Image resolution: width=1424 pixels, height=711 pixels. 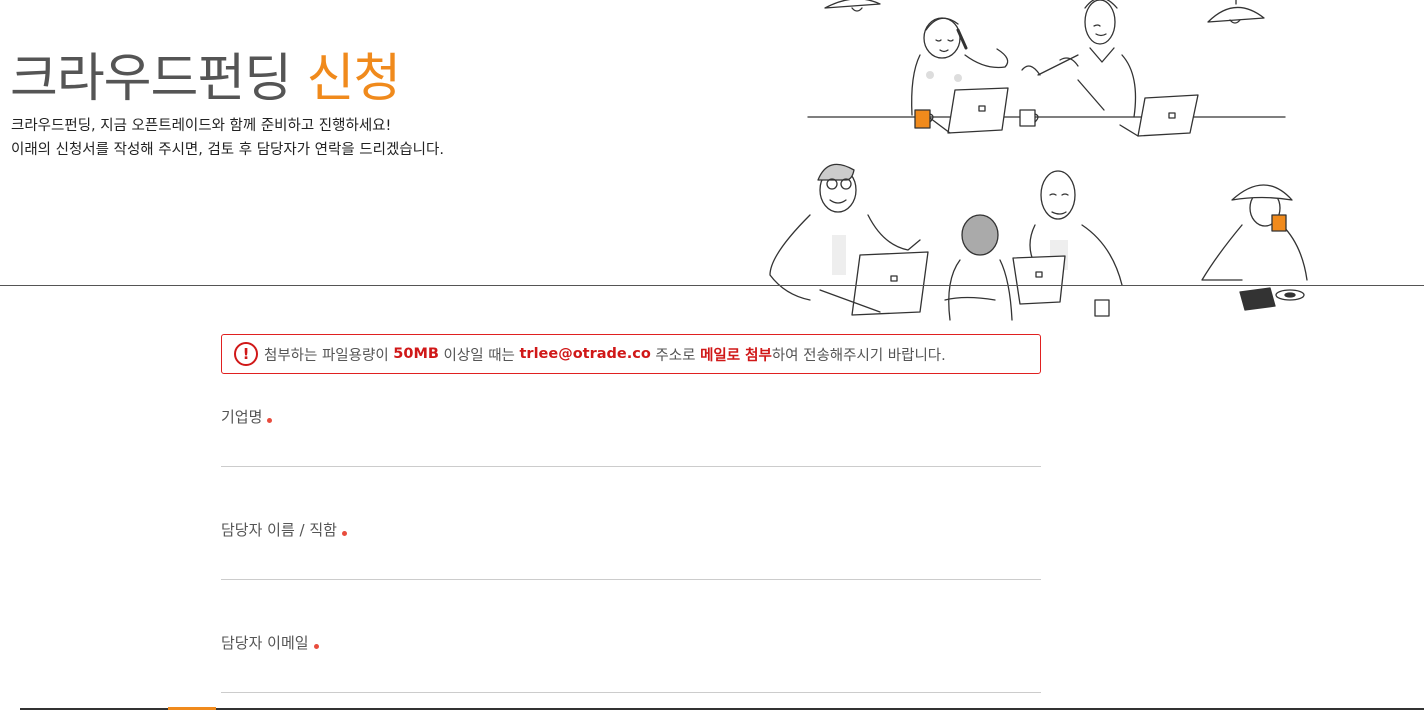 What do you see at coordinates (736, 355) in the screenshot?
I see `notice-action: 메일로 첨부` at bounding box center [736, 355].